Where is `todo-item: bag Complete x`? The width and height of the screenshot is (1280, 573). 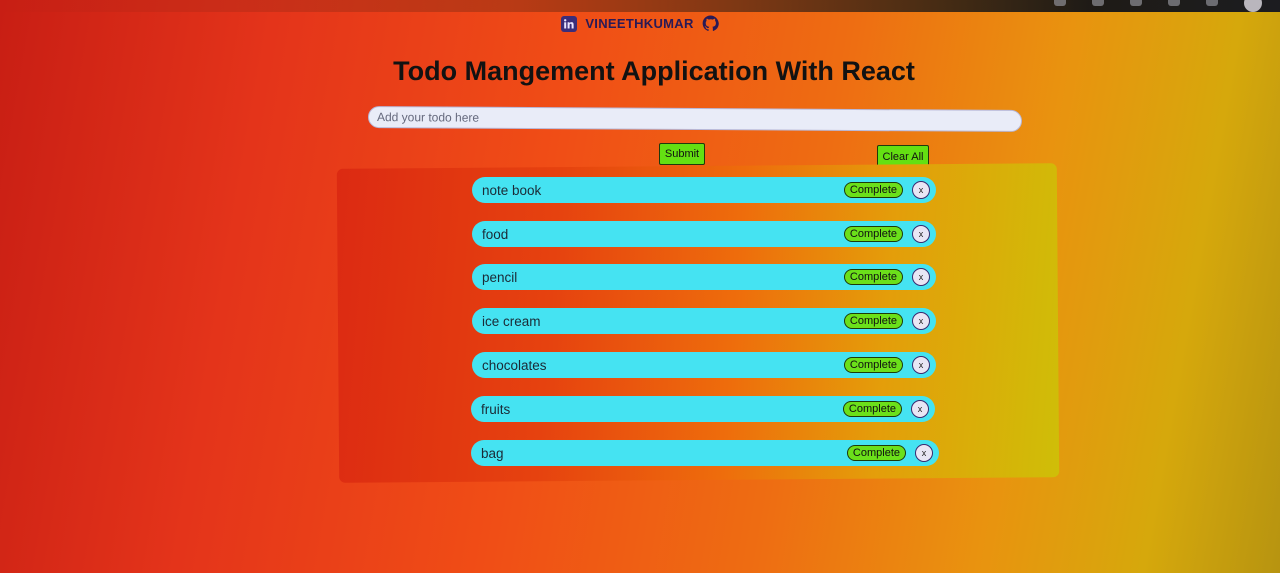
todo-item: bag Complete x is located at coordinates (705, 453).